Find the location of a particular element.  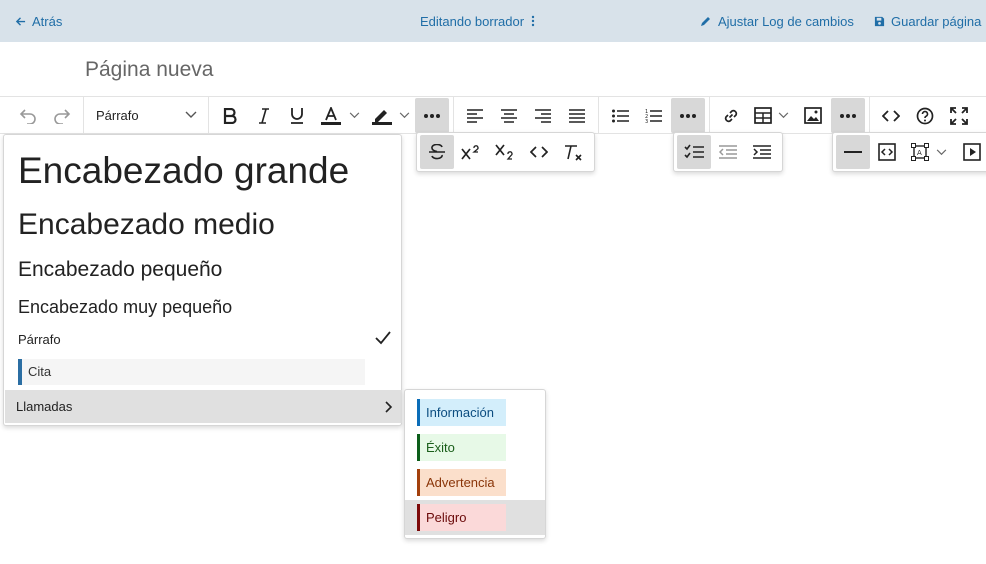

subscript-button is located at coordinates (505, 152).